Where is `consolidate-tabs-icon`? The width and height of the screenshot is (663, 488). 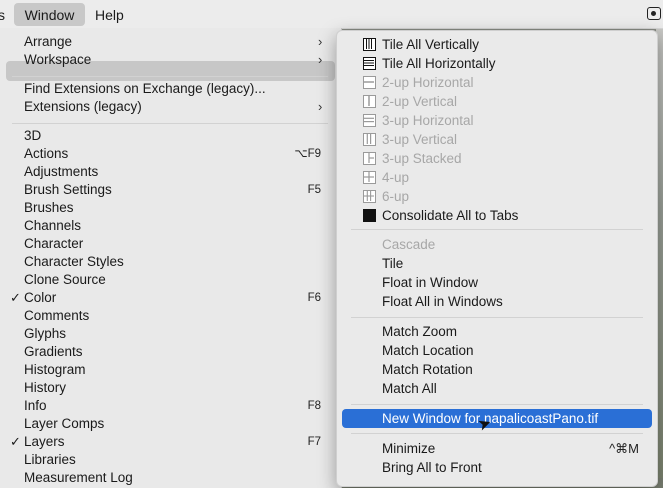 consolidate-tabs-icon is located at coordinates (369, 215).